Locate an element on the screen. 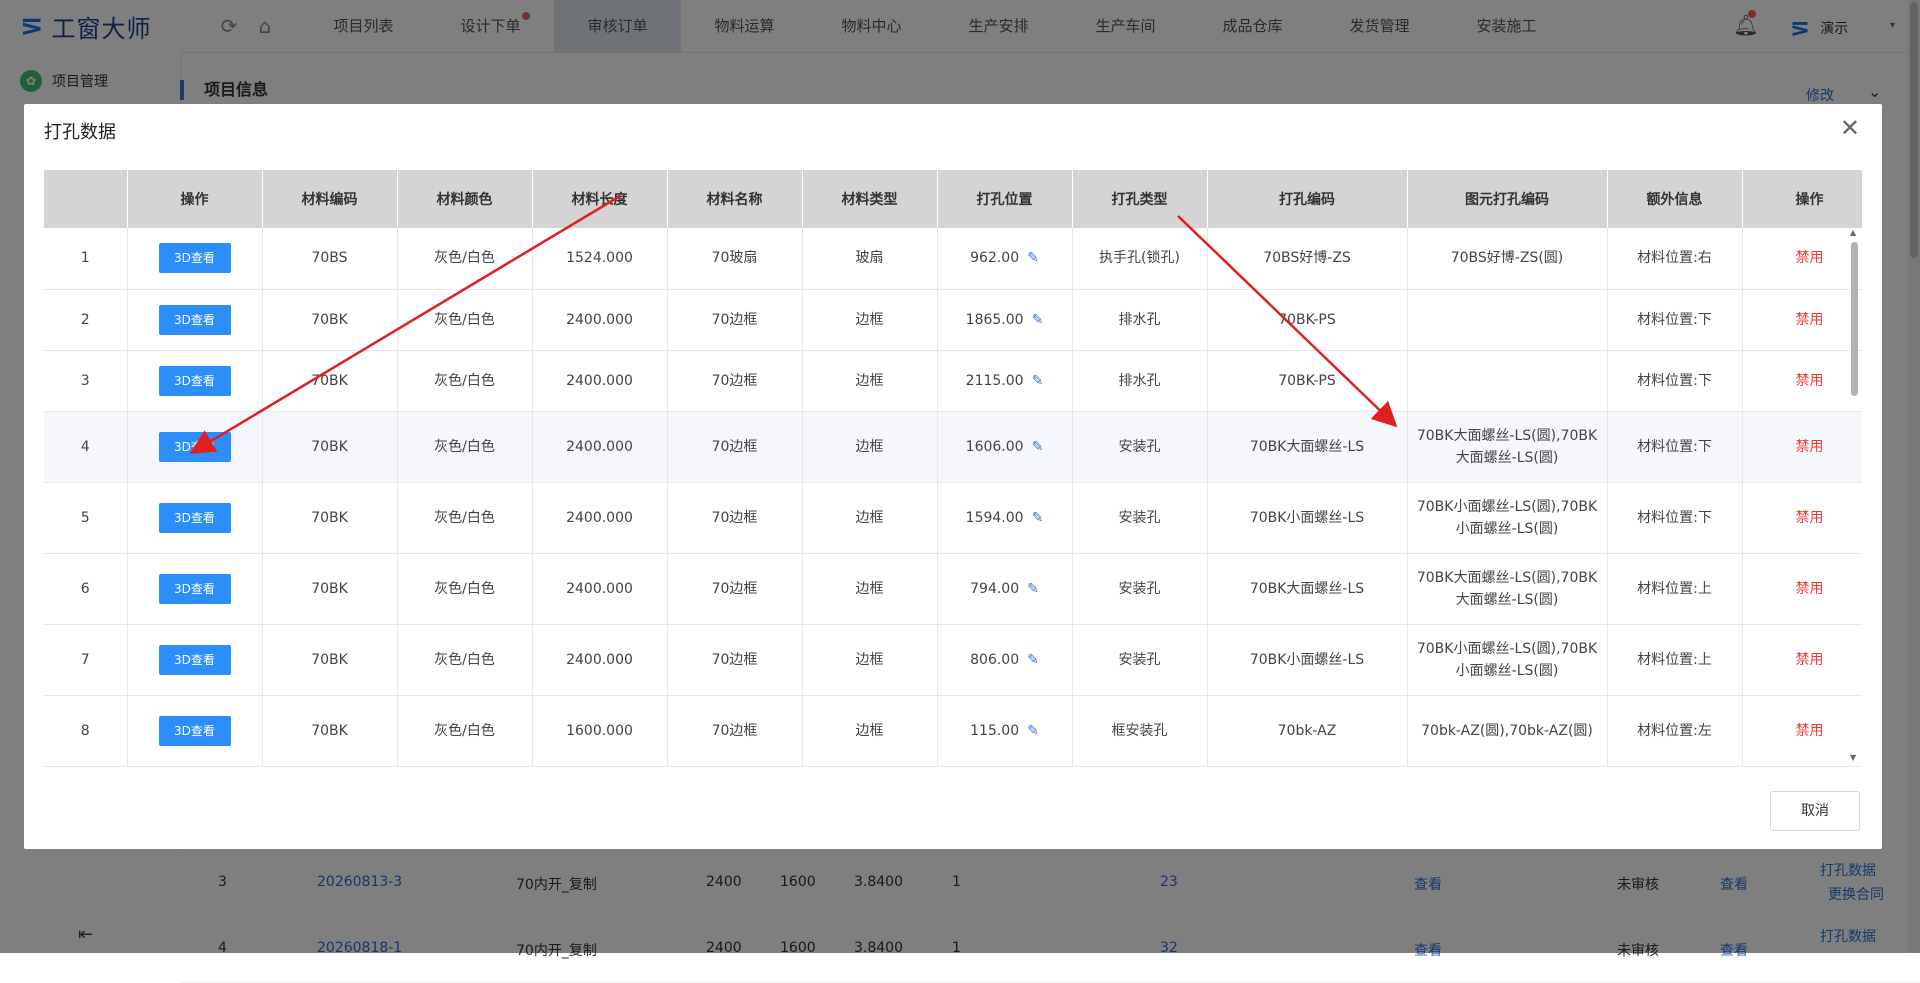  figure-hole-code: 70BK小面螺丝-LS(圆),70BK小面螺丝-LS(圆) is located at coordinates (1507, 518).